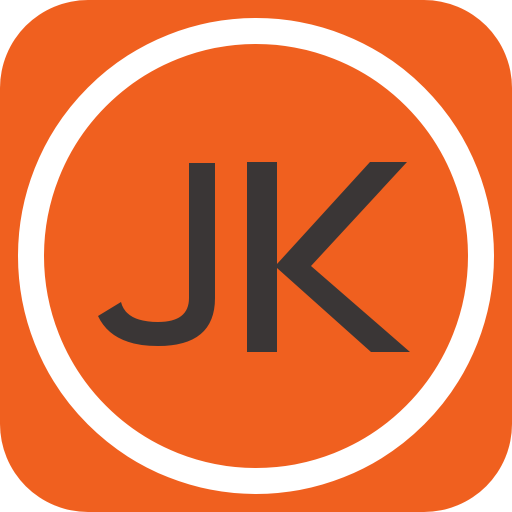 This screenshot has height=512, width=512. What do you see at coordinates (156, 254) in the screenshot?
I see `letter-j` at bounding box center [156, 254].